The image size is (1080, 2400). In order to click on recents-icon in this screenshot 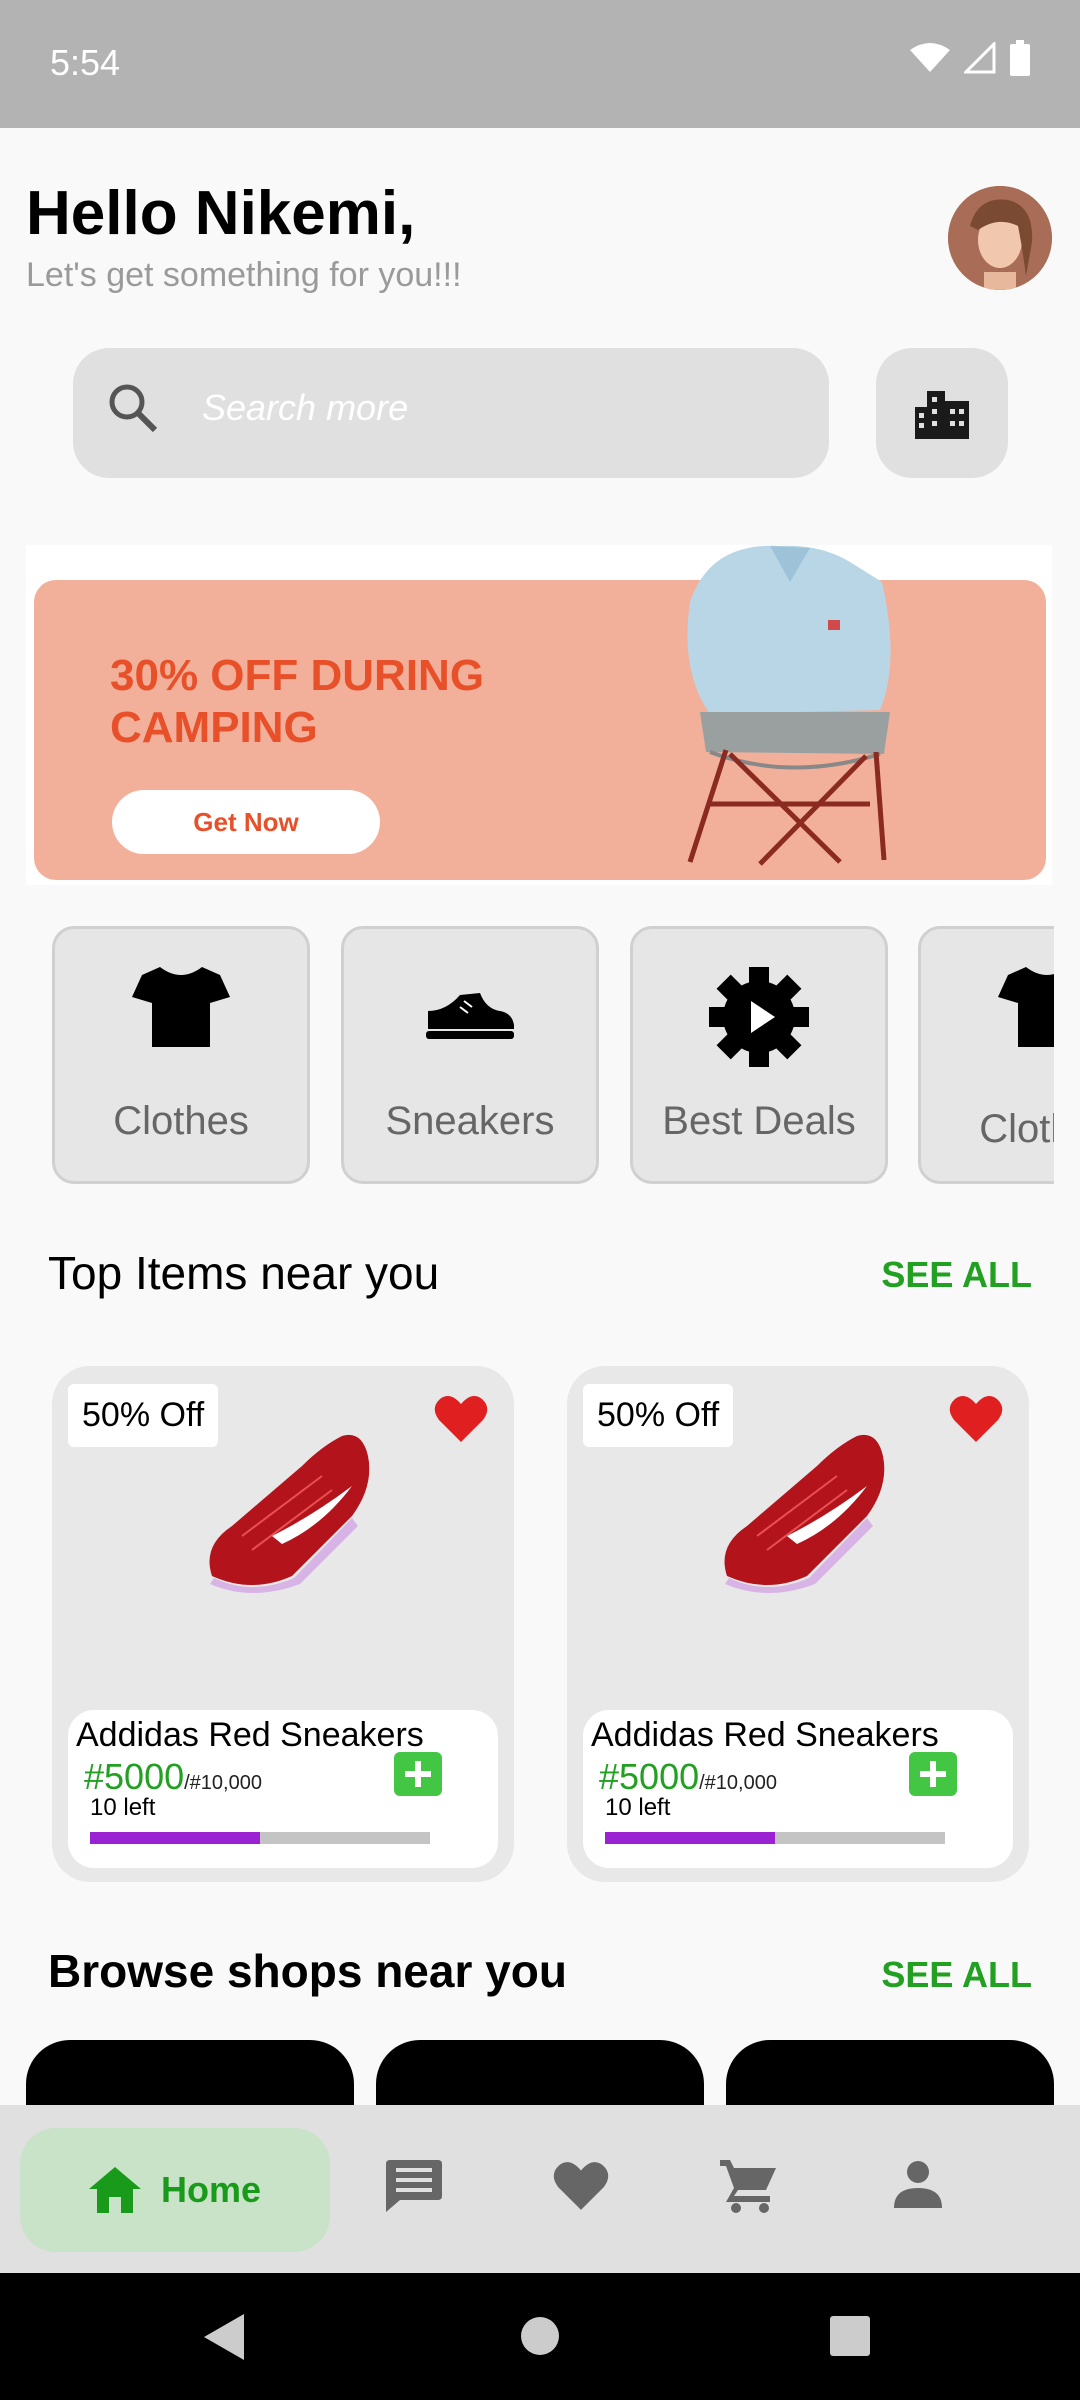, I will do `click(850, 2336)`.